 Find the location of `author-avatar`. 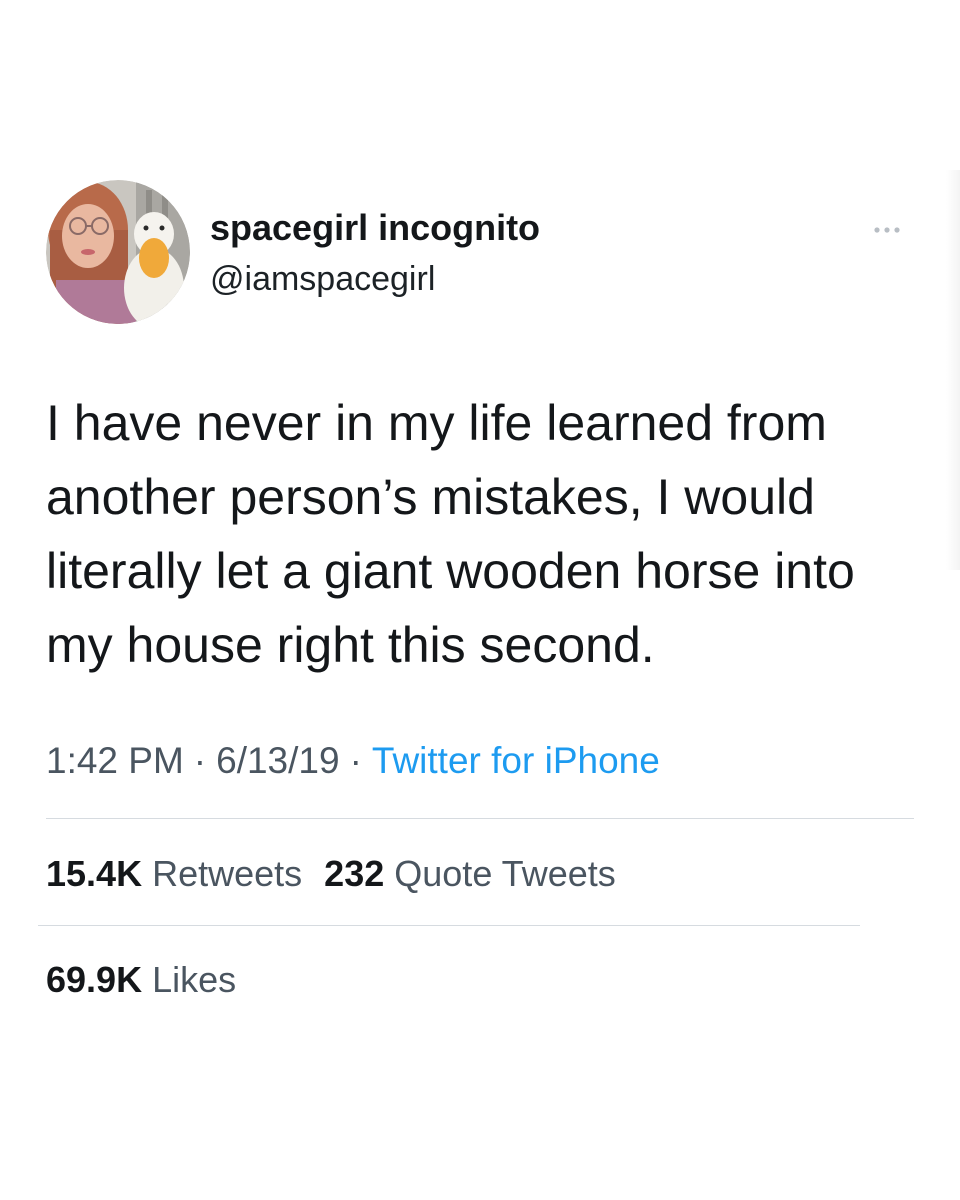

author-avatar is located at coordinates (118, 252).